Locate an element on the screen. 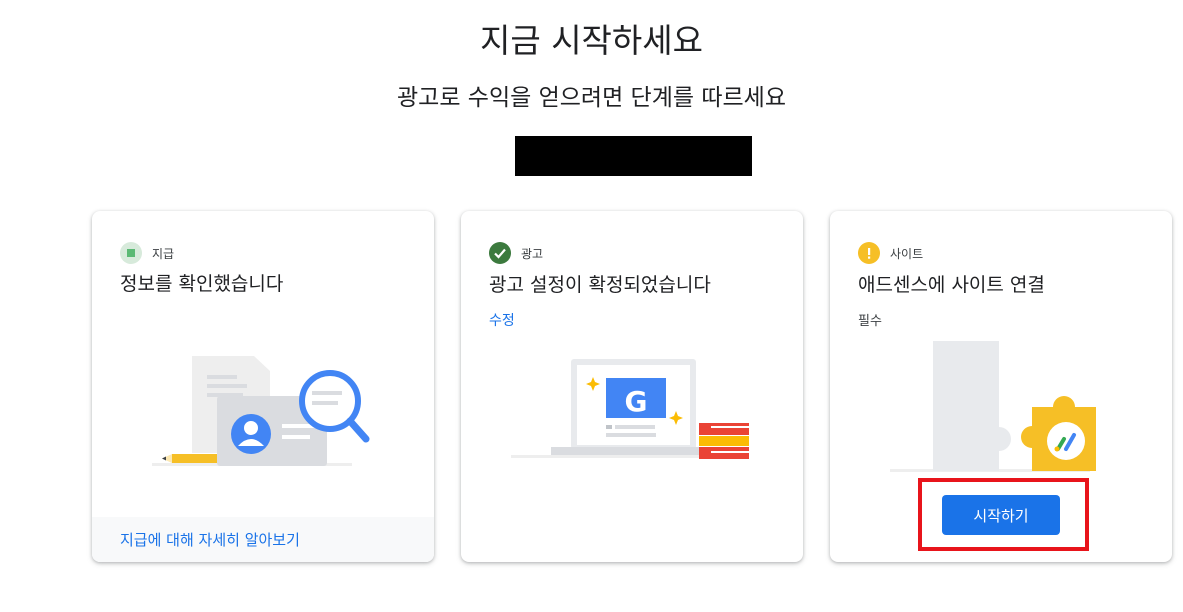 This screenshot has width=1183, height=612. site-card-title: 애드센스에 사이트 연결 is located at coordinates (951, 285).